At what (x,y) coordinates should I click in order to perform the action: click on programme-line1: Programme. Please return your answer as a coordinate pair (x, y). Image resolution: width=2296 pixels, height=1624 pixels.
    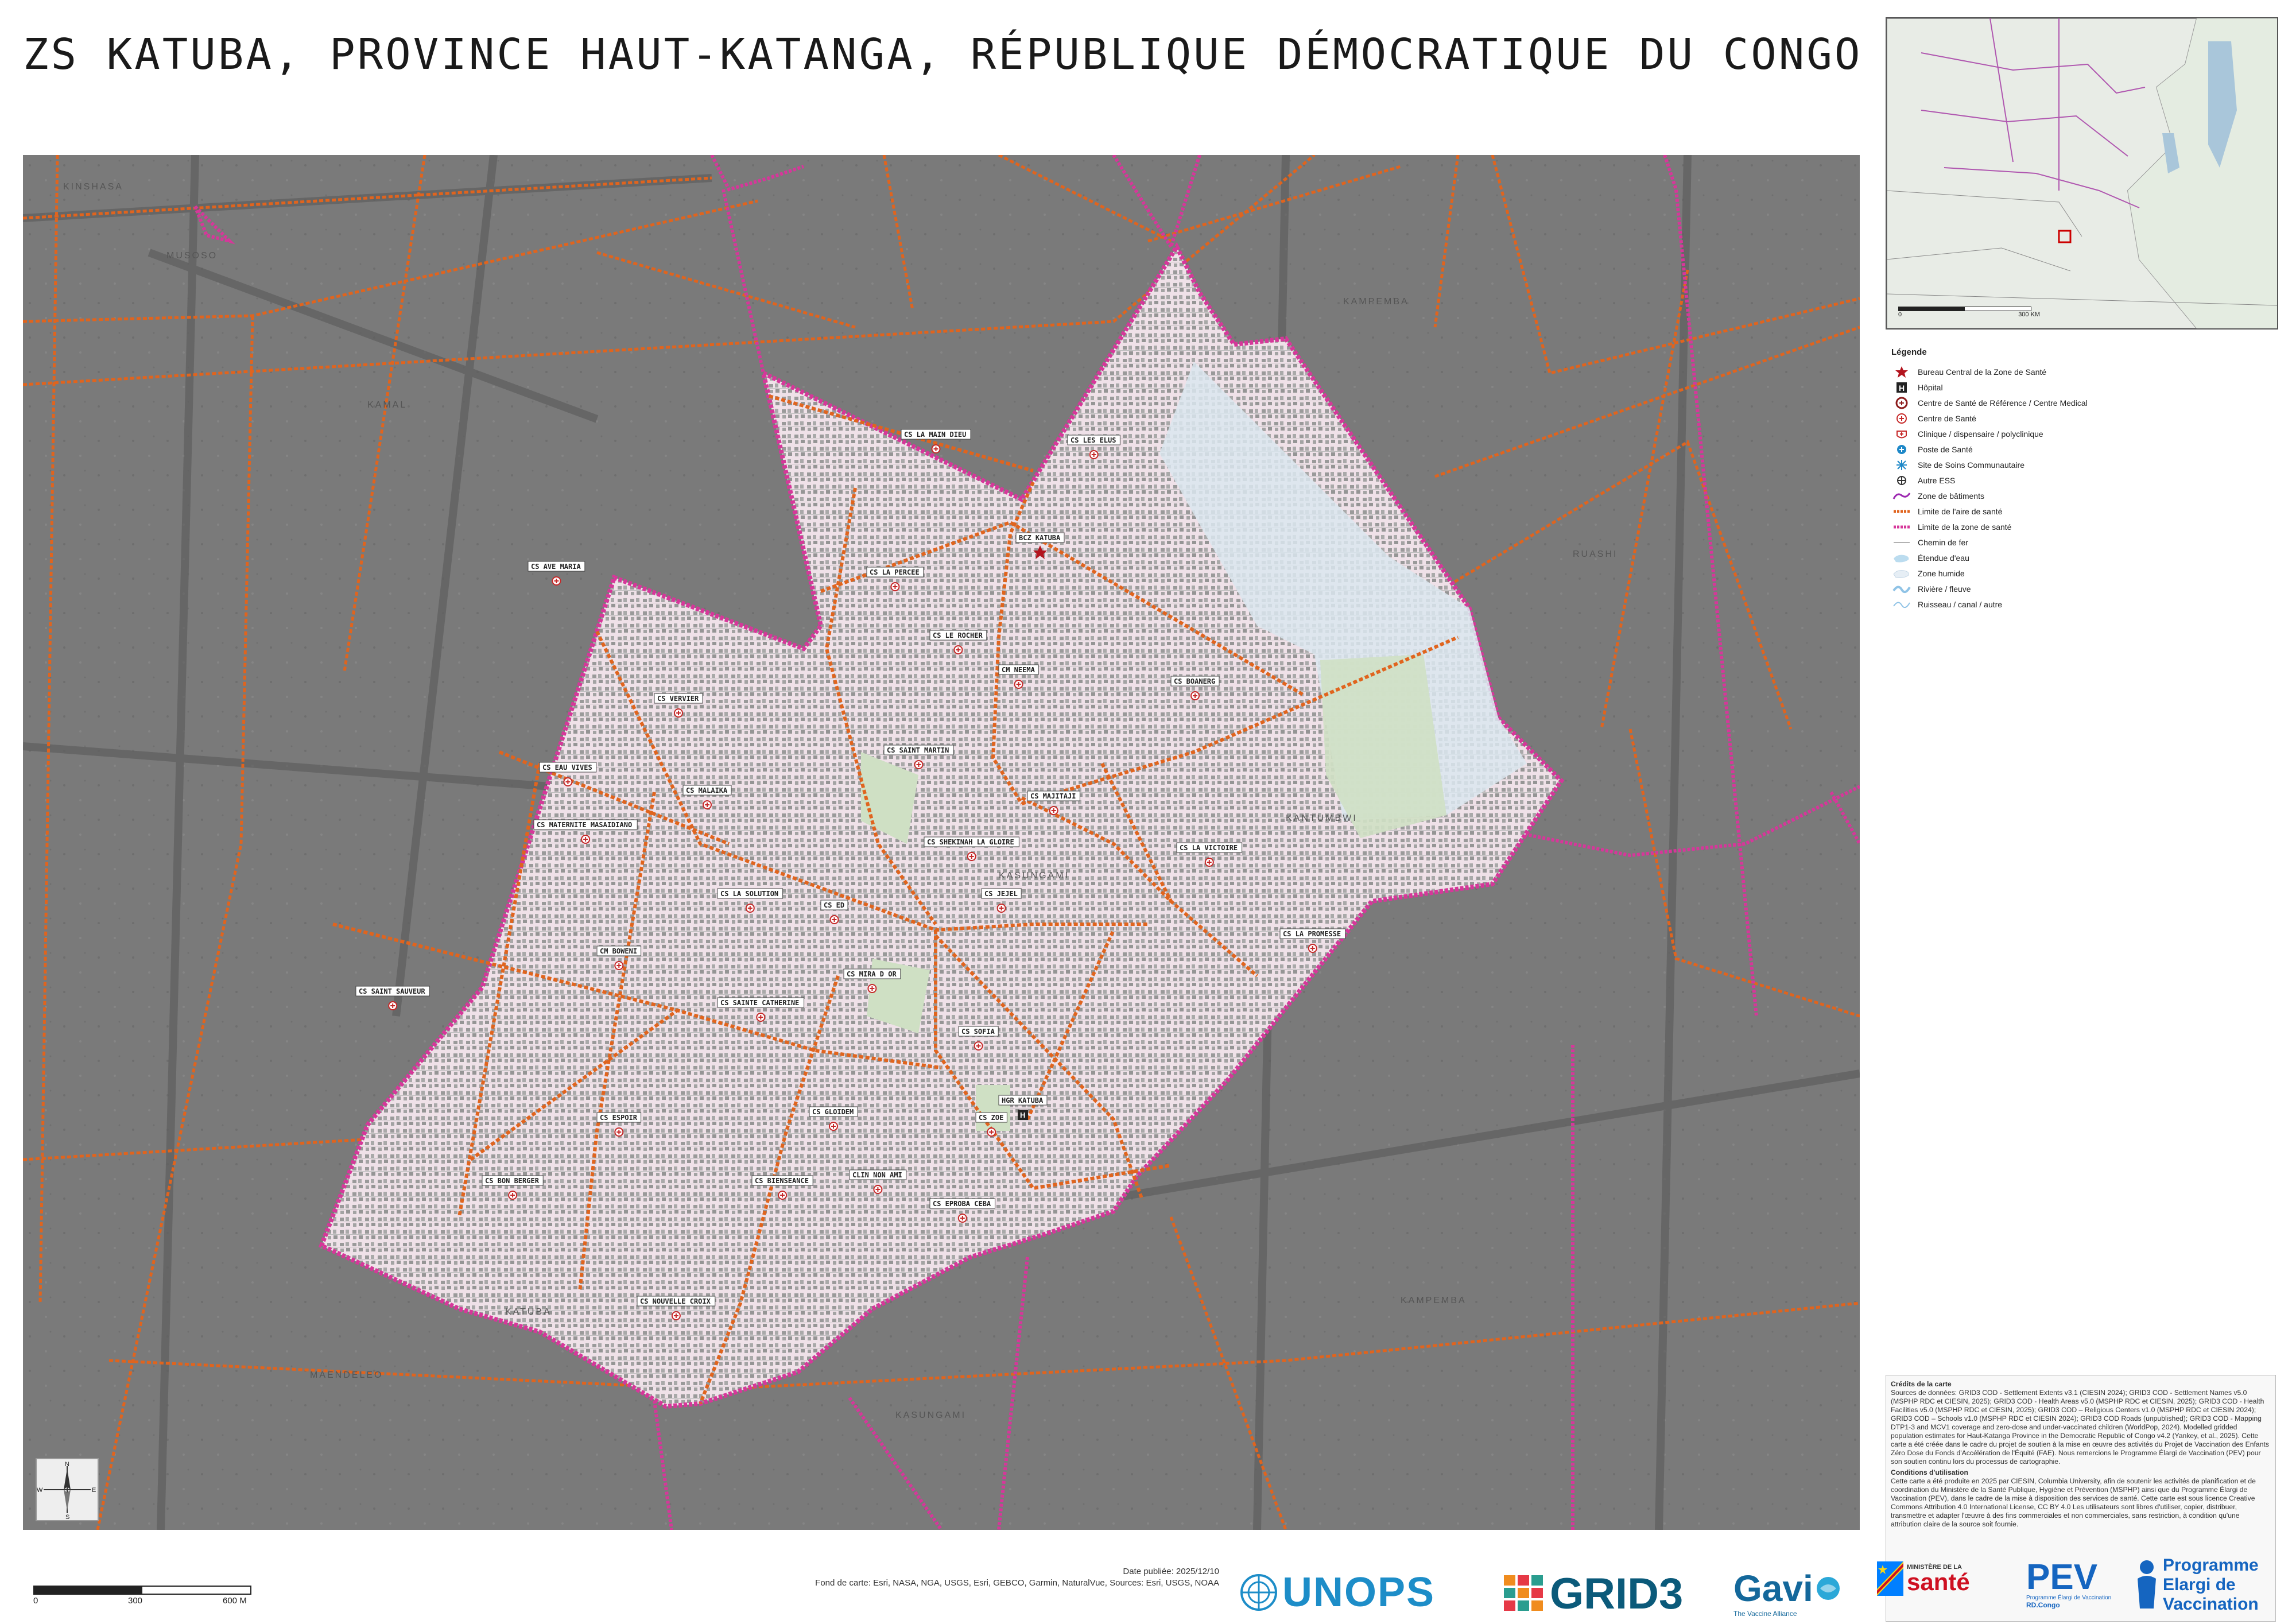
    Looking at the image, I should click on (2211, 1565).